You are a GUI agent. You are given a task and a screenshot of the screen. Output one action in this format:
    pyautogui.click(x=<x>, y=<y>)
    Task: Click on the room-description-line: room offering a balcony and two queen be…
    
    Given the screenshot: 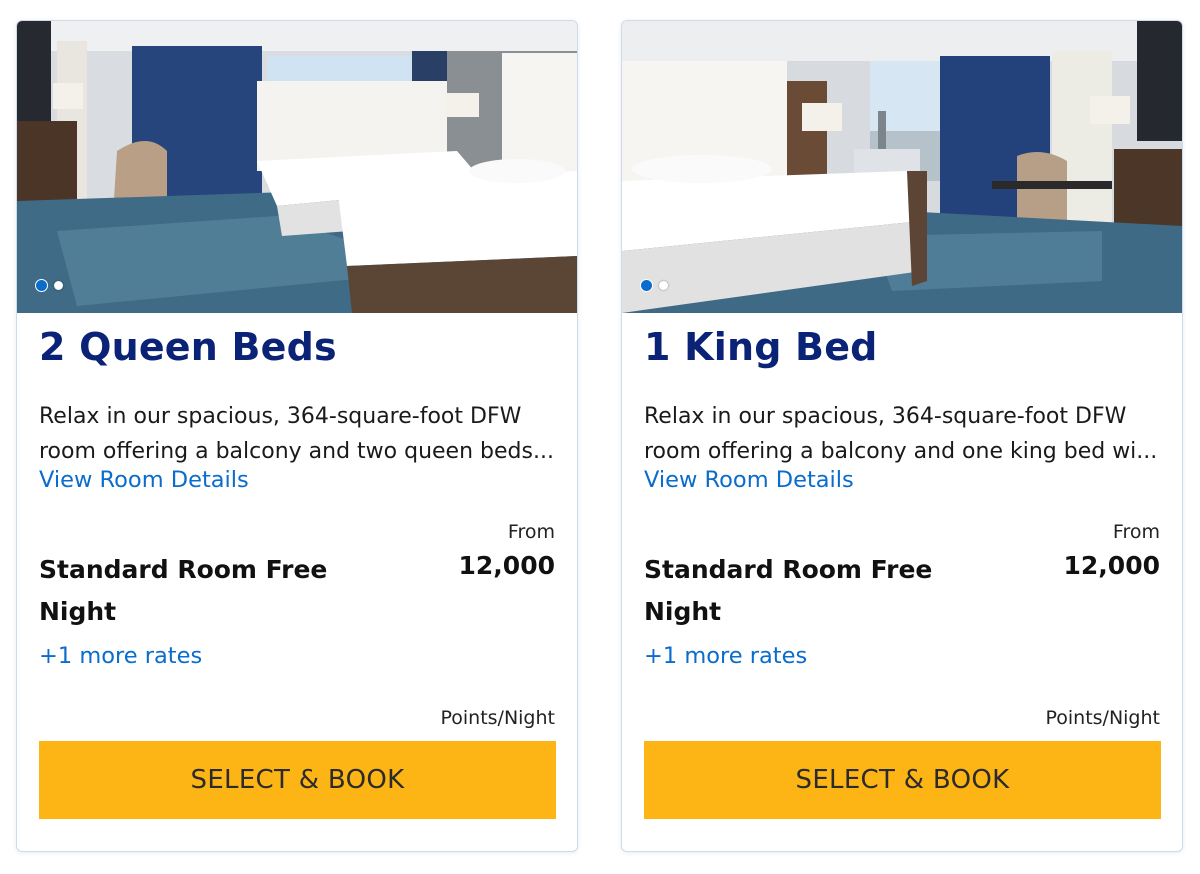 What is the action you would take?
    pyautogui.click(x=296, y=451)
    